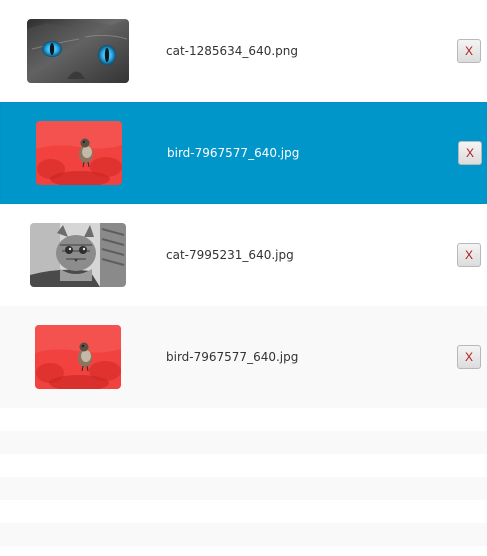 This screenshot has width=487, height=556. I want to click on filename-label: cat-1285634_640.png, so click(232, 51).